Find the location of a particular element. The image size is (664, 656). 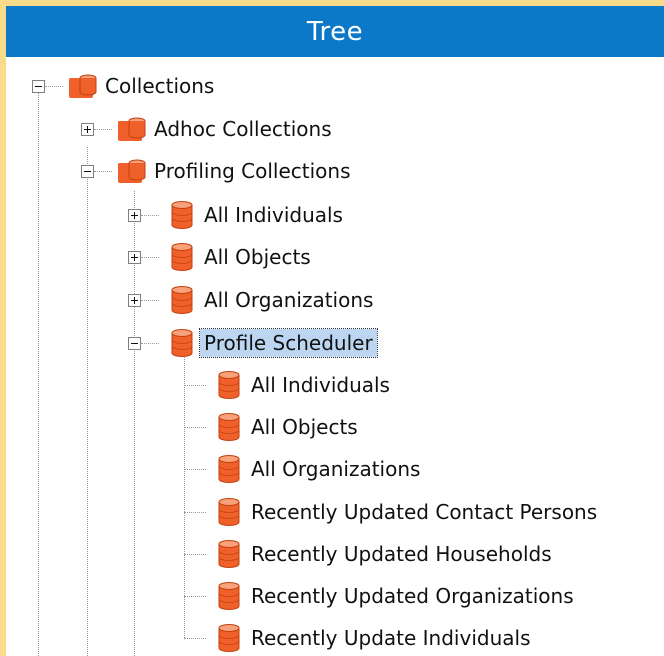

tree-node-label-selected: Profile Scheduler is located at coordinates (288, 343).